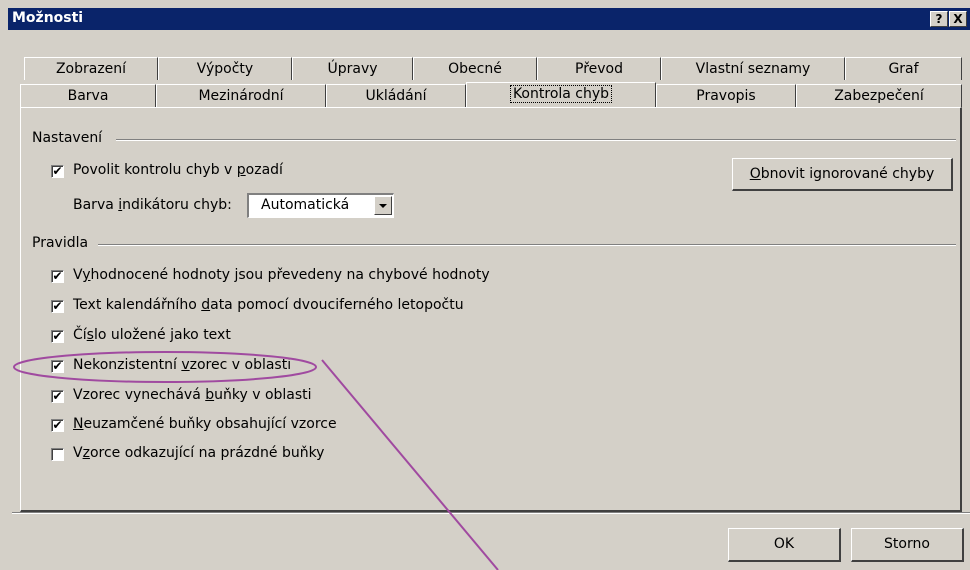  Describe the element at coordinates (842, 174) in the screenshot. I see `reset-ignored-errors-button: Obnovit ignorované chyby` at that location.